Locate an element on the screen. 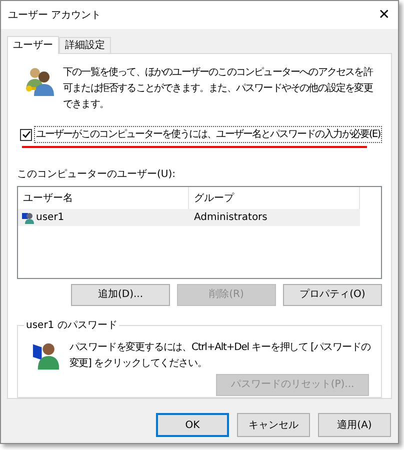 This screenshot has height=450, width=404. user-row: user1 Administrators is located at coordinates (189, 217).